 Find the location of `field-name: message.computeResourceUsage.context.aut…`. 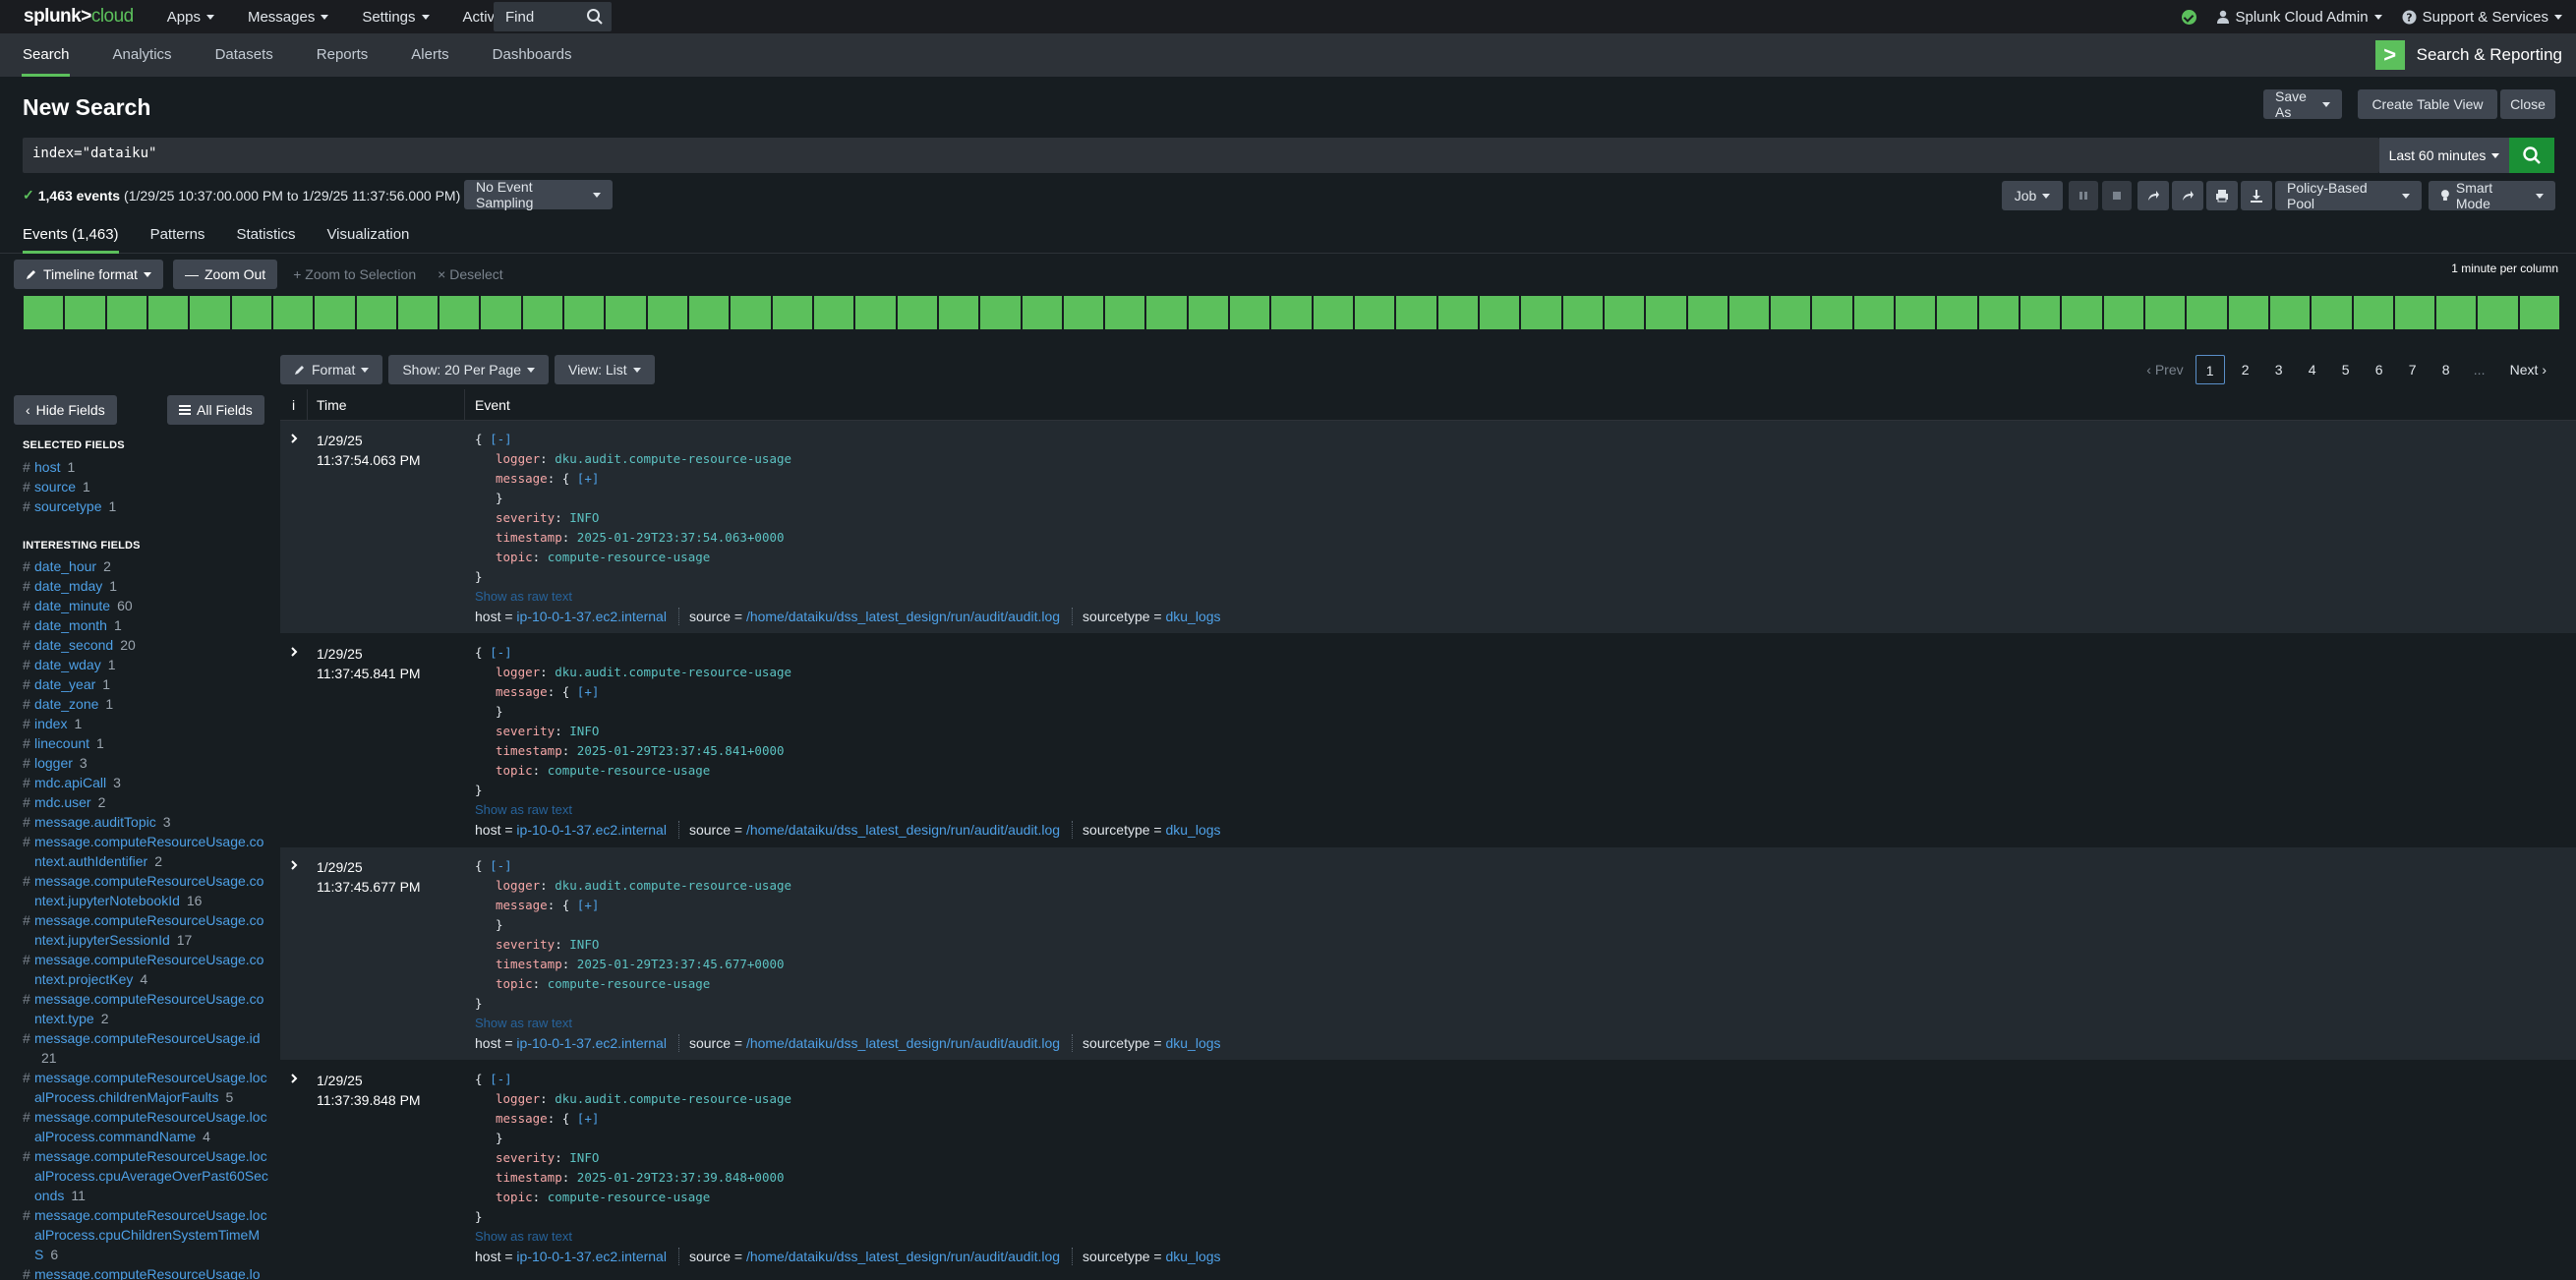

field-name: message.computeResourceUsage.context.aut… is located at coordinates (148, 851).